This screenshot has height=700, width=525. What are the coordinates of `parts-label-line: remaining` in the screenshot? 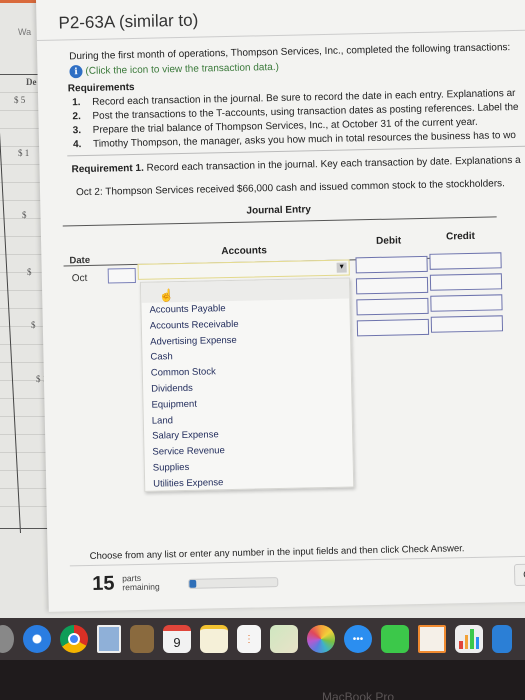 It's located at (141, 587).